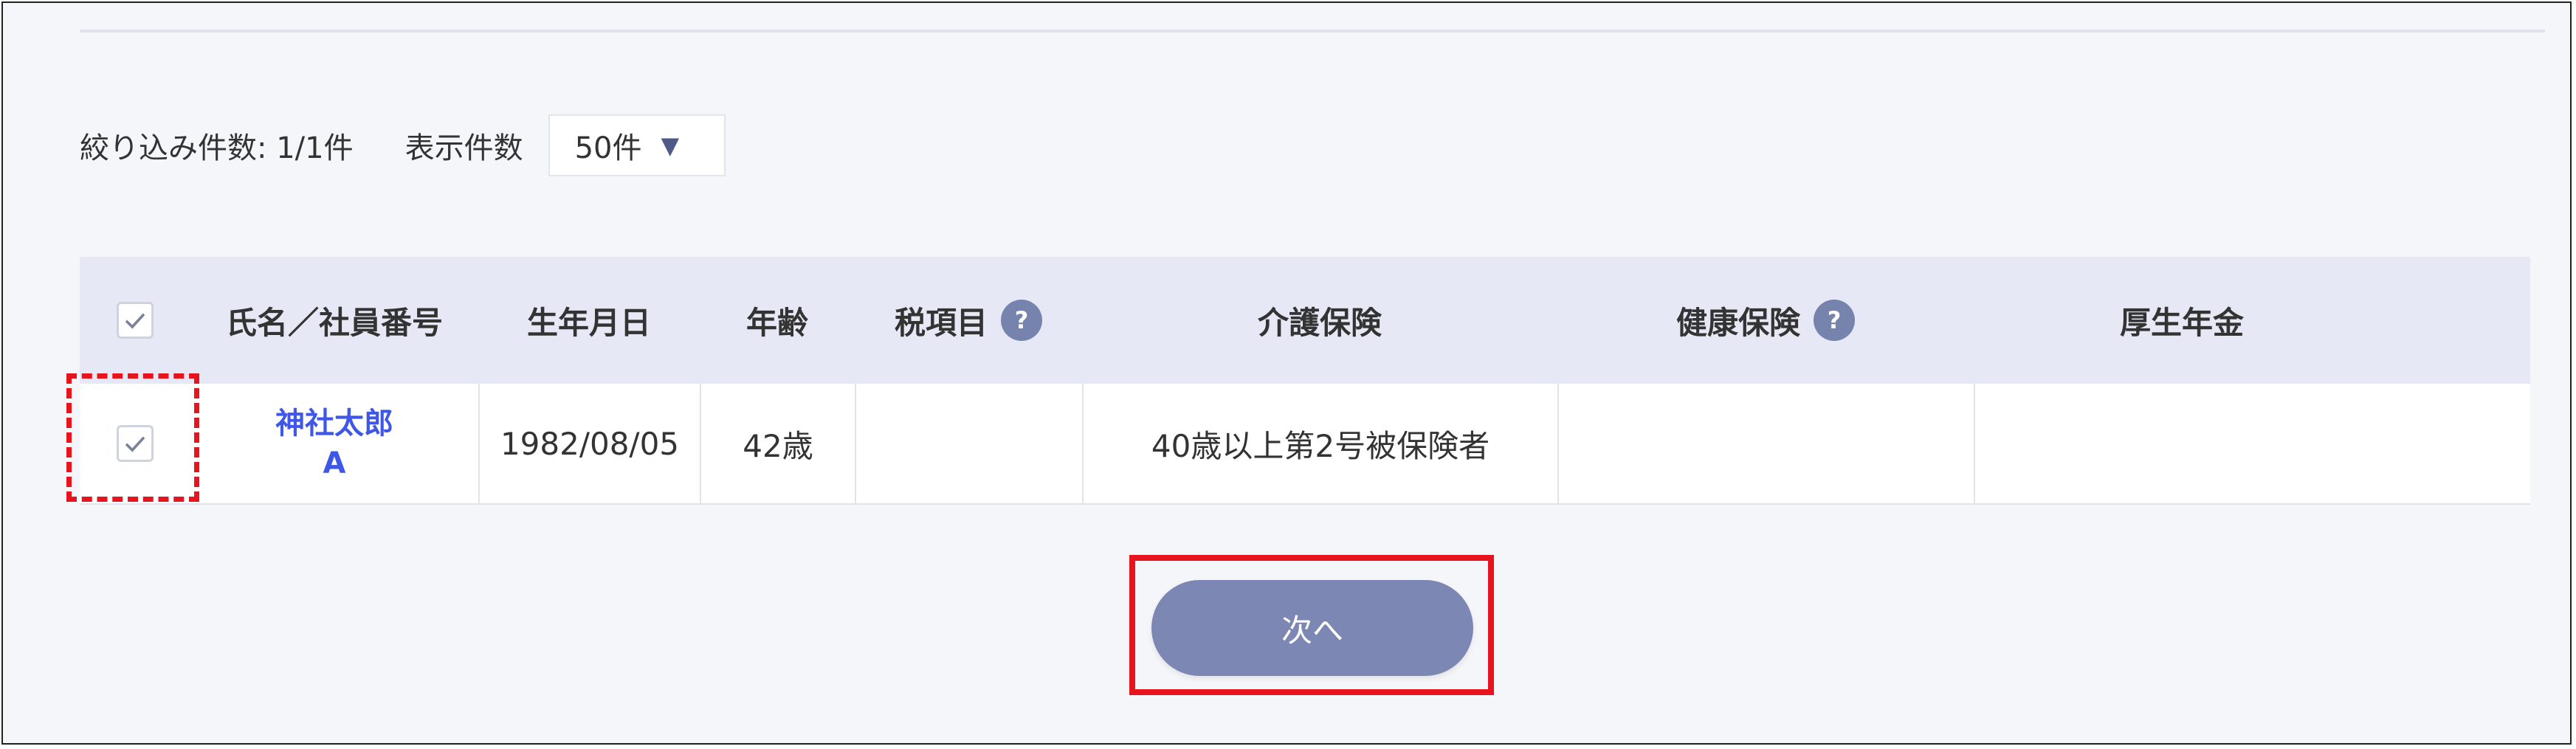  I want to click on row-tax, so click(969, 444).